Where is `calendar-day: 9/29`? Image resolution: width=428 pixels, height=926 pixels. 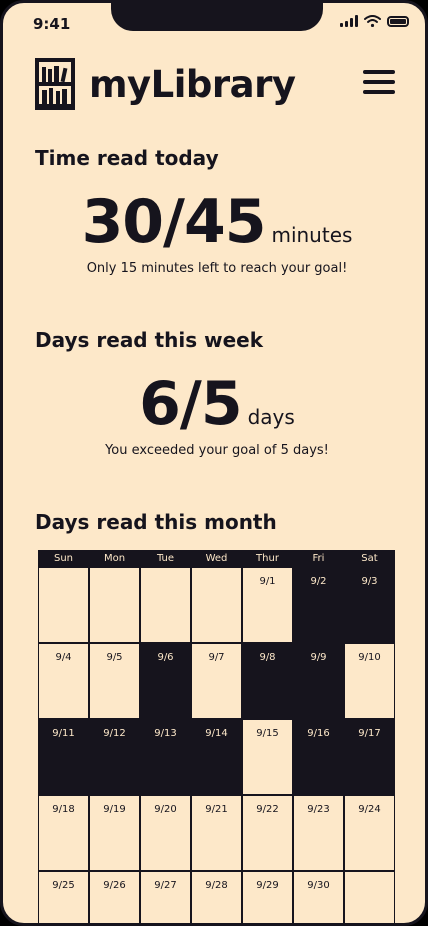 calendar-day: 9/29 is located at coordinates (267, 897).